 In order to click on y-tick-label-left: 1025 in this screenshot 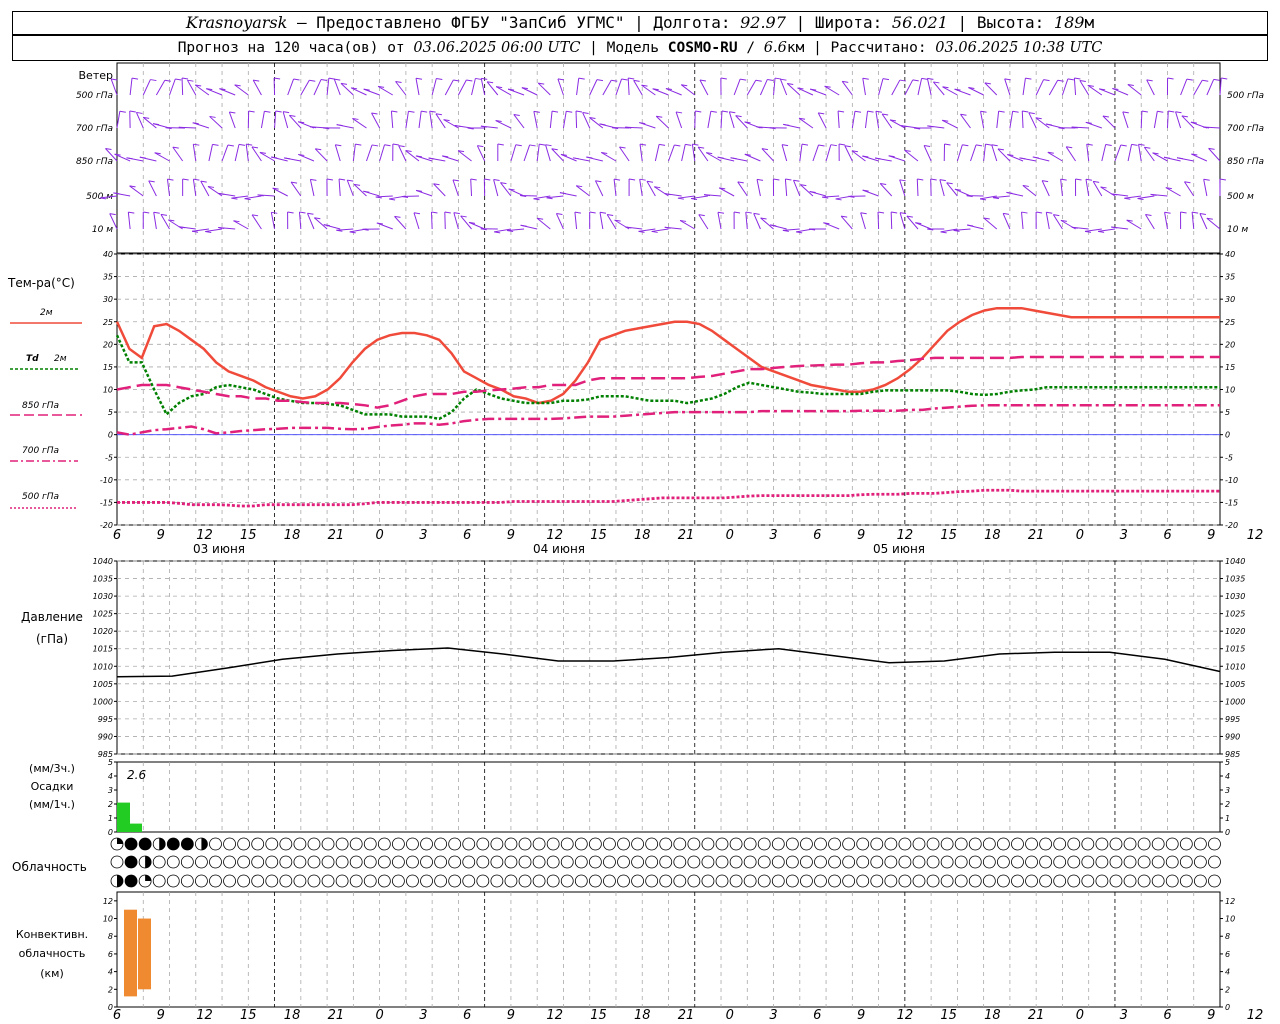, I will do `click(103, 614)`.